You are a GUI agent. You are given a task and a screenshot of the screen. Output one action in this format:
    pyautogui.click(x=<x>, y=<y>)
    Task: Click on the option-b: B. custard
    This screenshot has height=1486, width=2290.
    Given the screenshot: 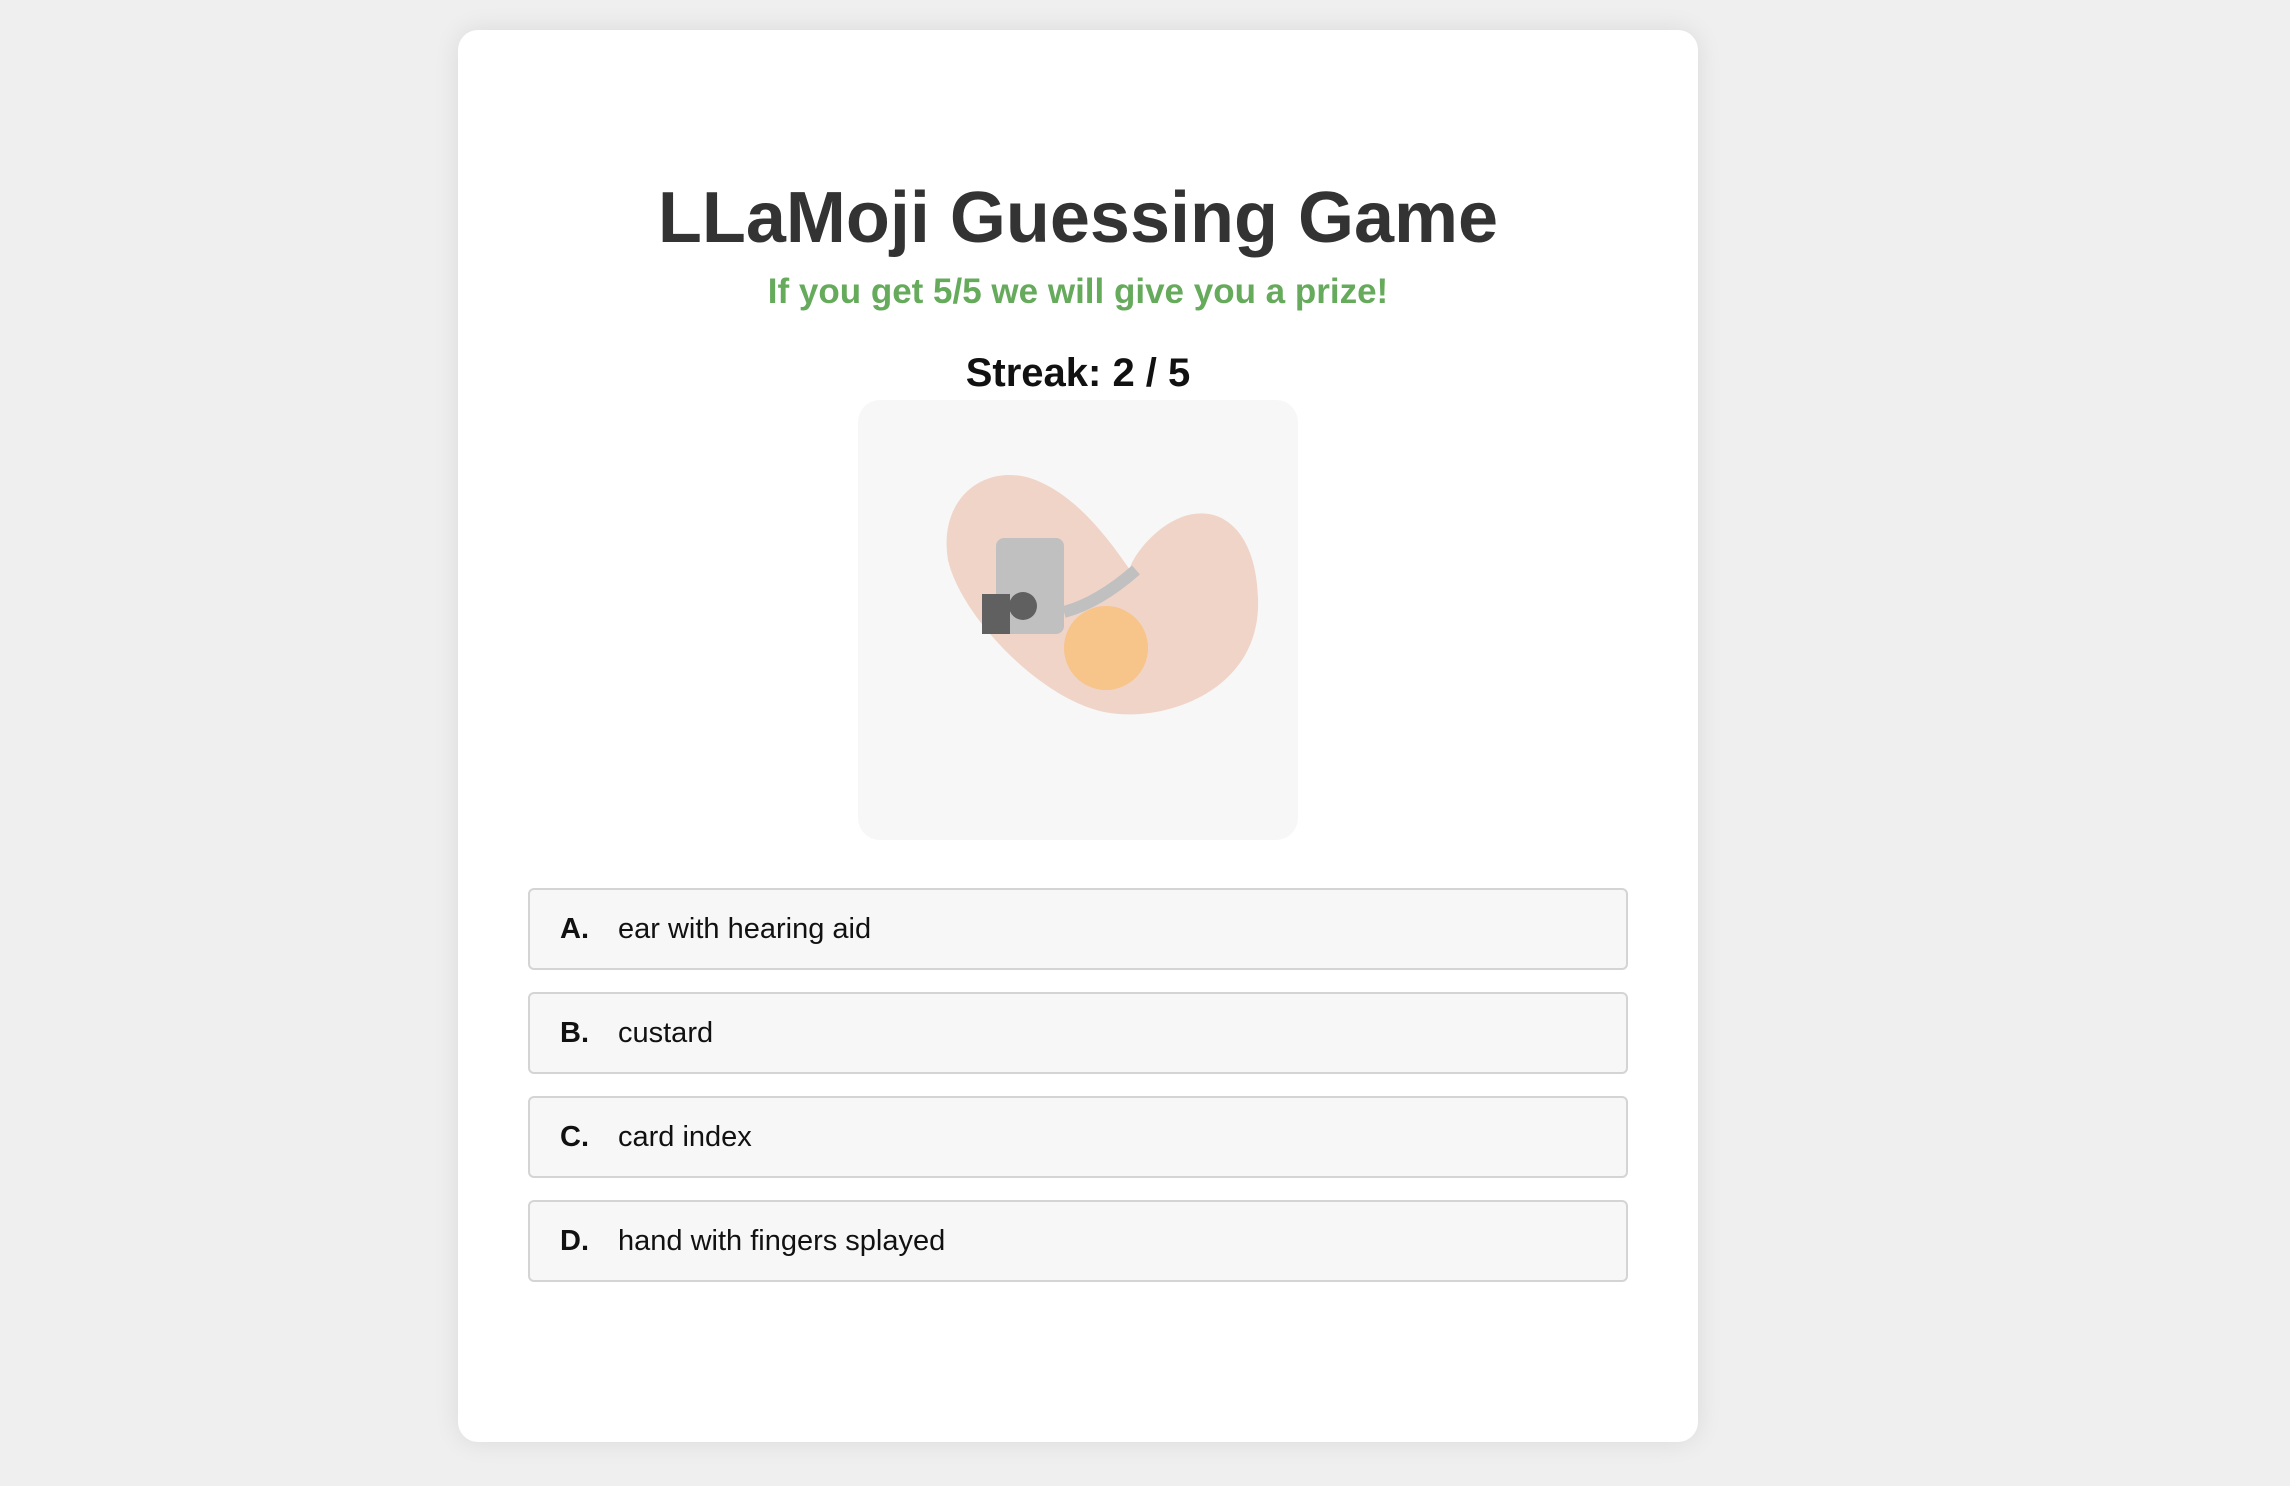 What is the action you would take?
    pyautogui.click(x=1078, y=1033)
    